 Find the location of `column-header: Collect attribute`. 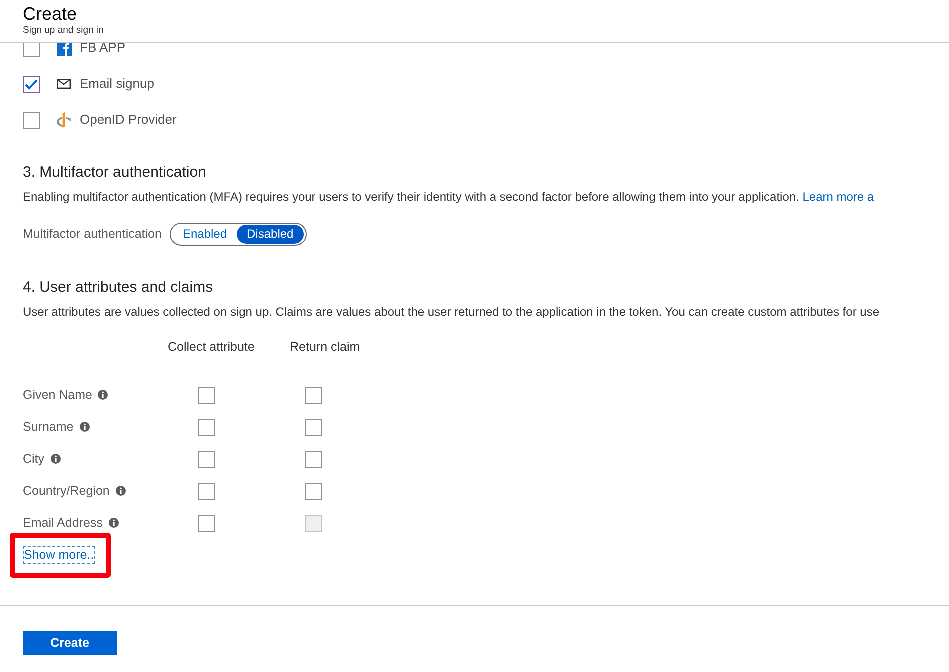

column-header: Collect attribute is located at coordinates (211, 347).